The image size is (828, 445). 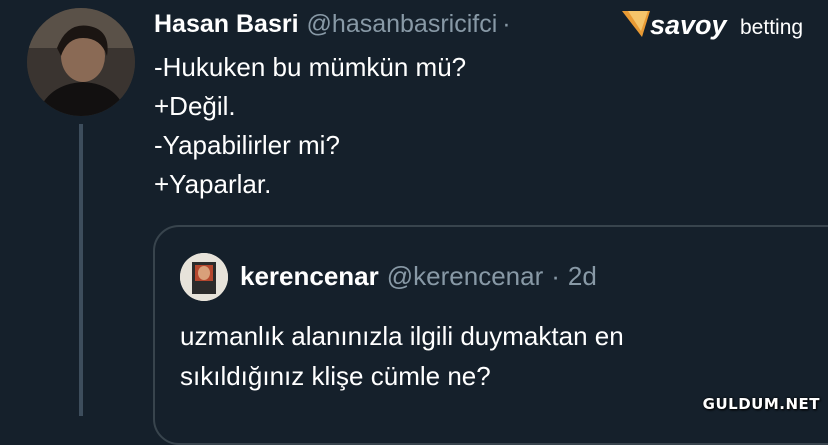 I want to click on author-handle: @hasanbasricifci, so click(x=402, y=24).